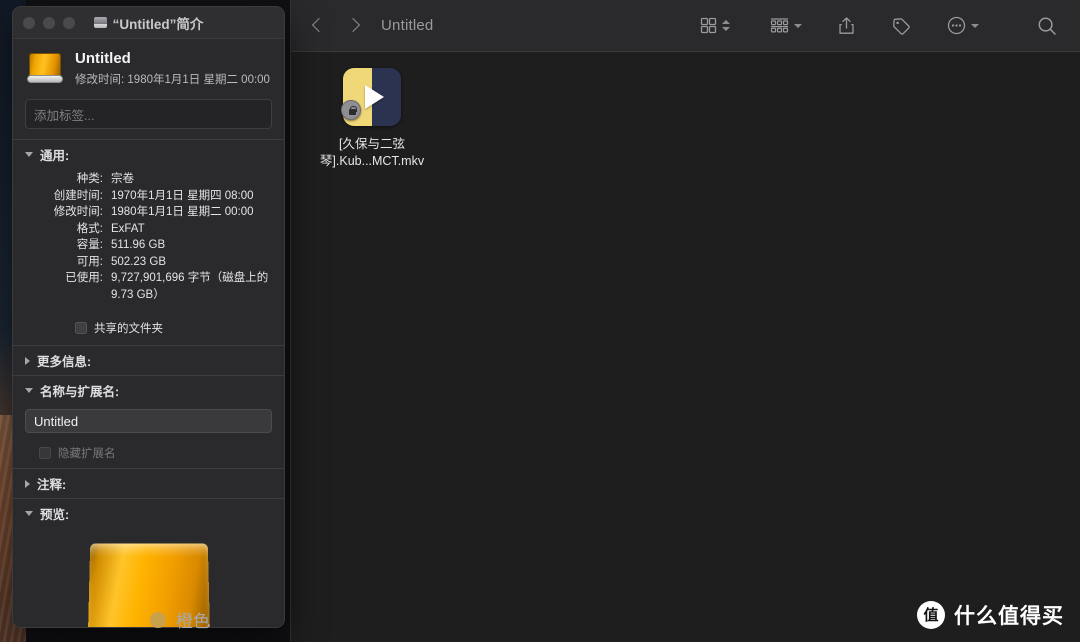  Describe the element at coordinates (89, 261) in the screenshot. I see `row-key: 可用:` at that location.